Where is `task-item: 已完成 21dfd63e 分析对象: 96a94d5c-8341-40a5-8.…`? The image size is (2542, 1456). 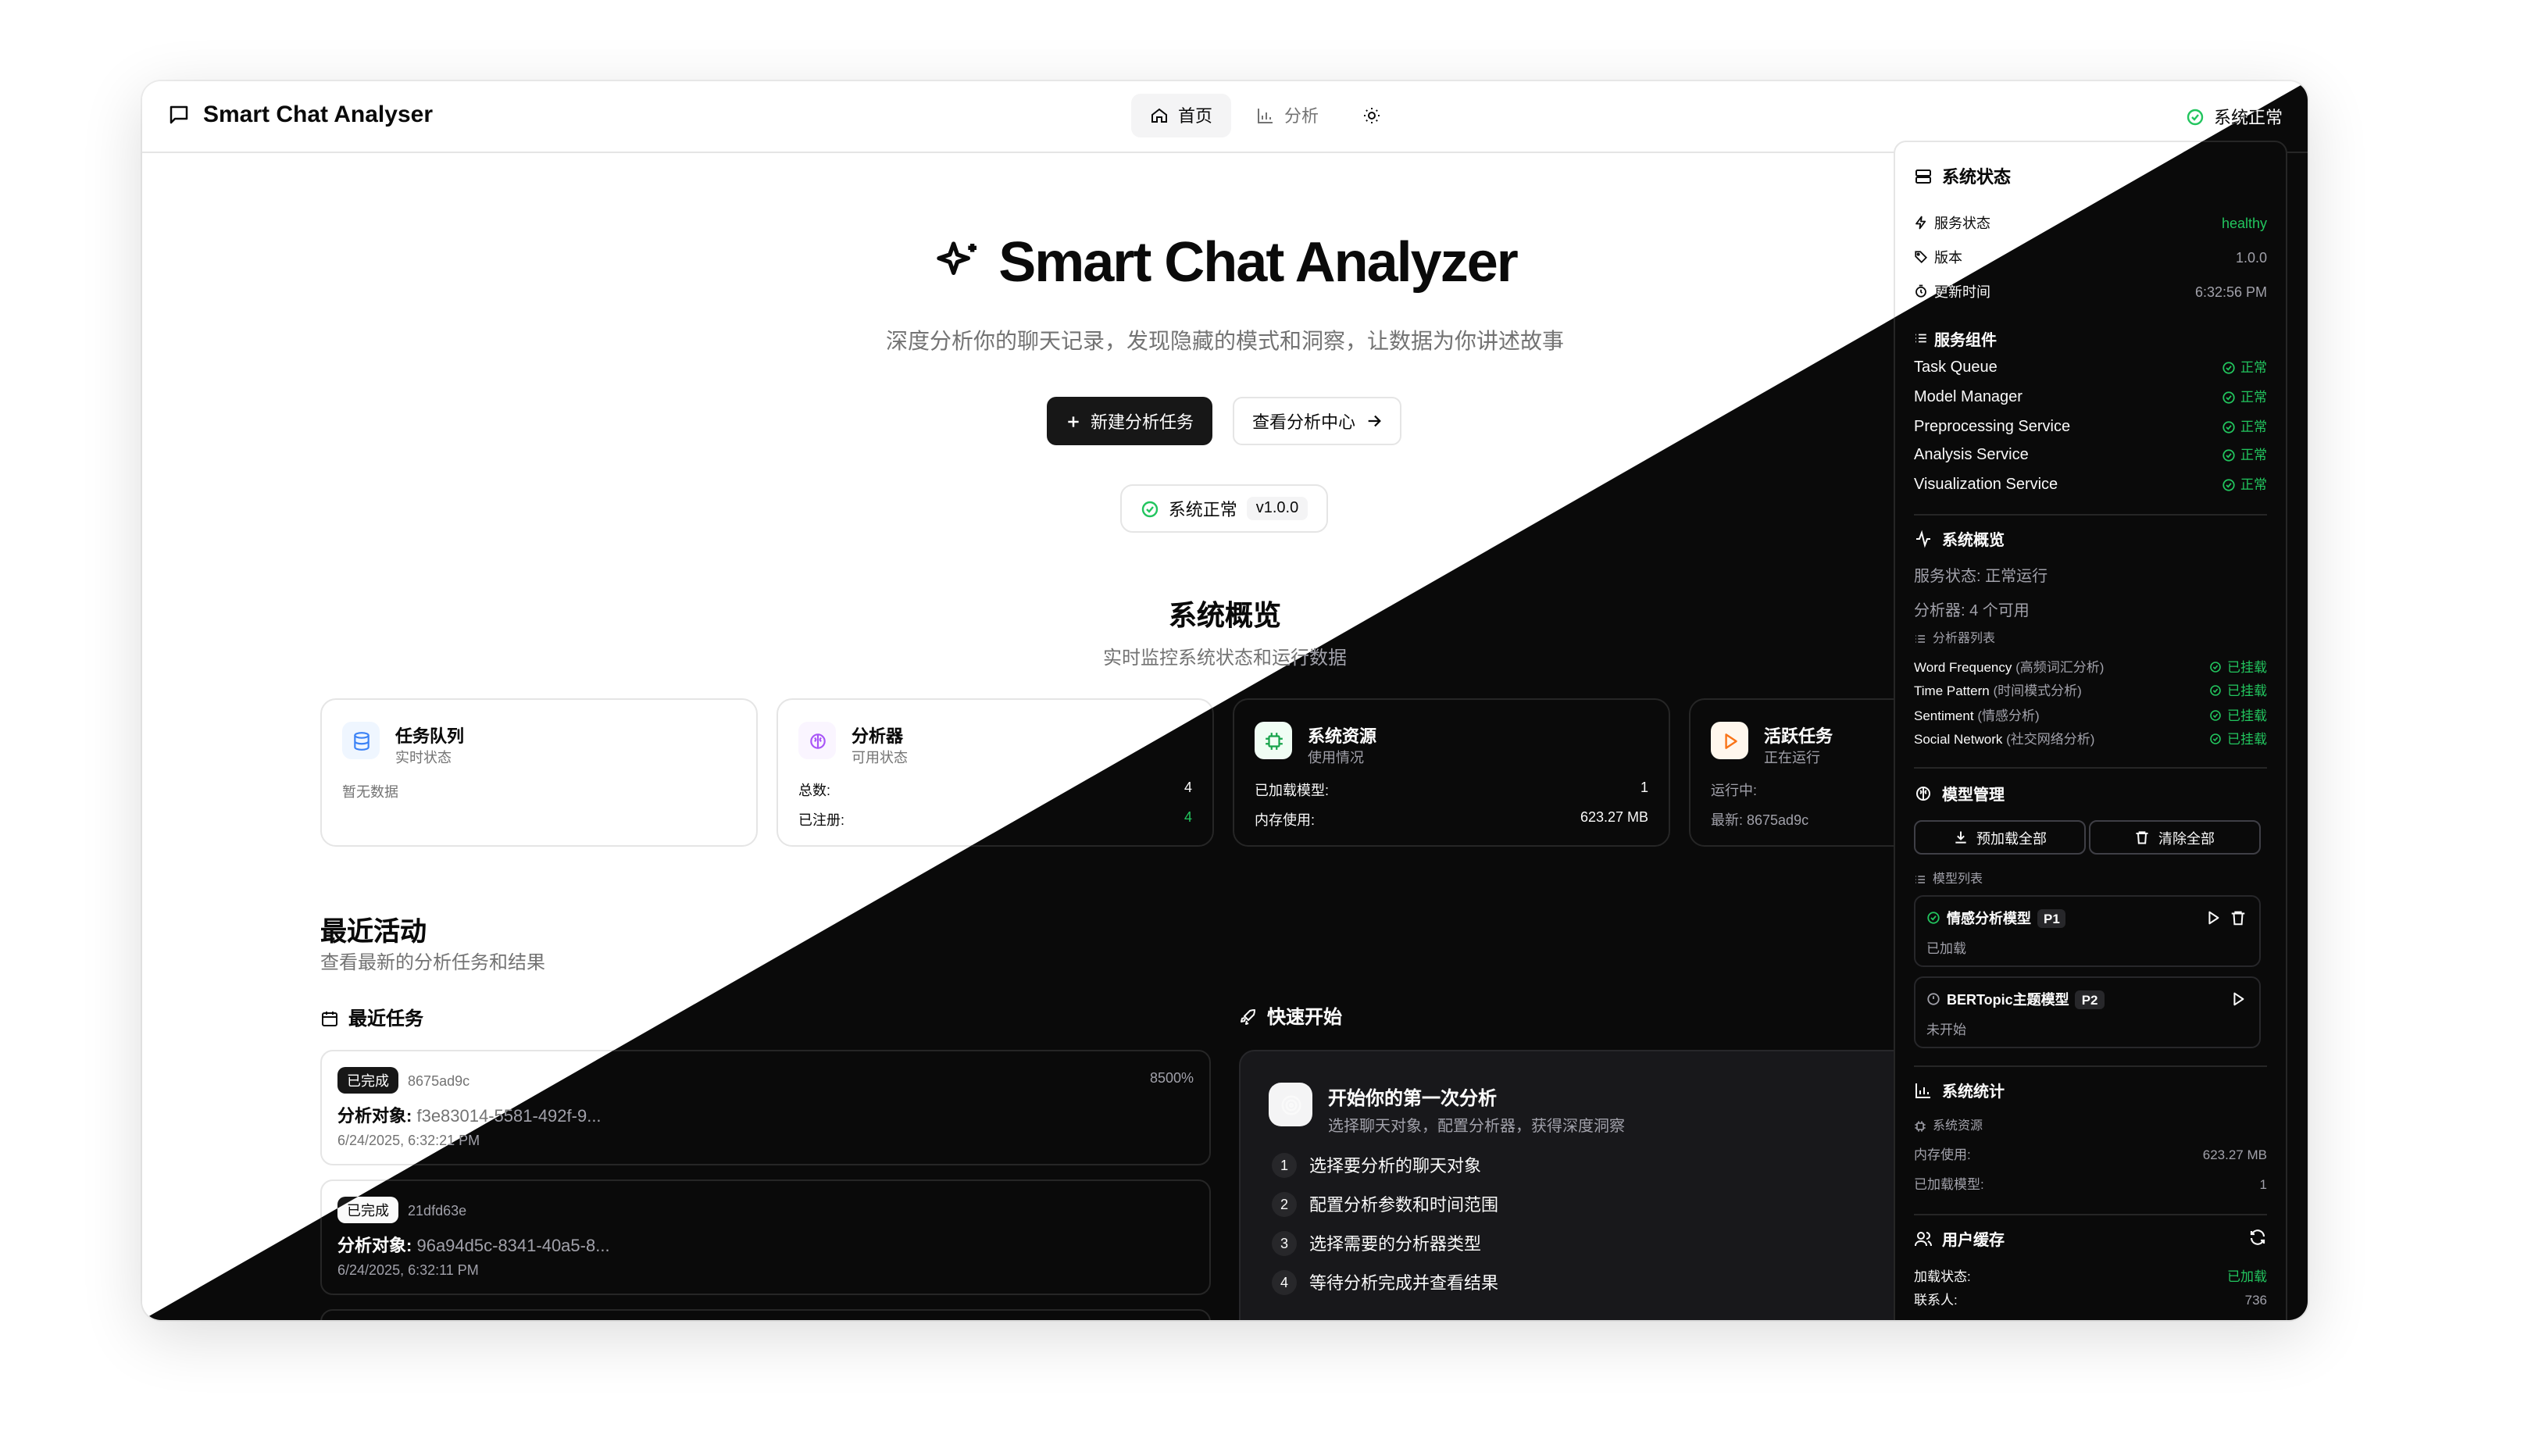
task-item: 已完成 21dfd63e 分析对象: 96a94d5c-8341-40a5-8.… is located at coordinates (765, 1237).